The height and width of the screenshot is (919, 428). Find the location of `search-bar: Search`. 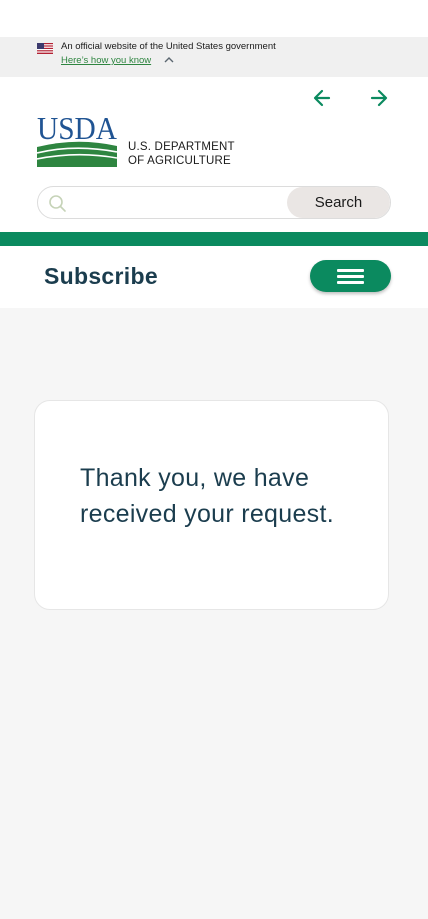

search-bar: Search is located at coordinates (214, 202).